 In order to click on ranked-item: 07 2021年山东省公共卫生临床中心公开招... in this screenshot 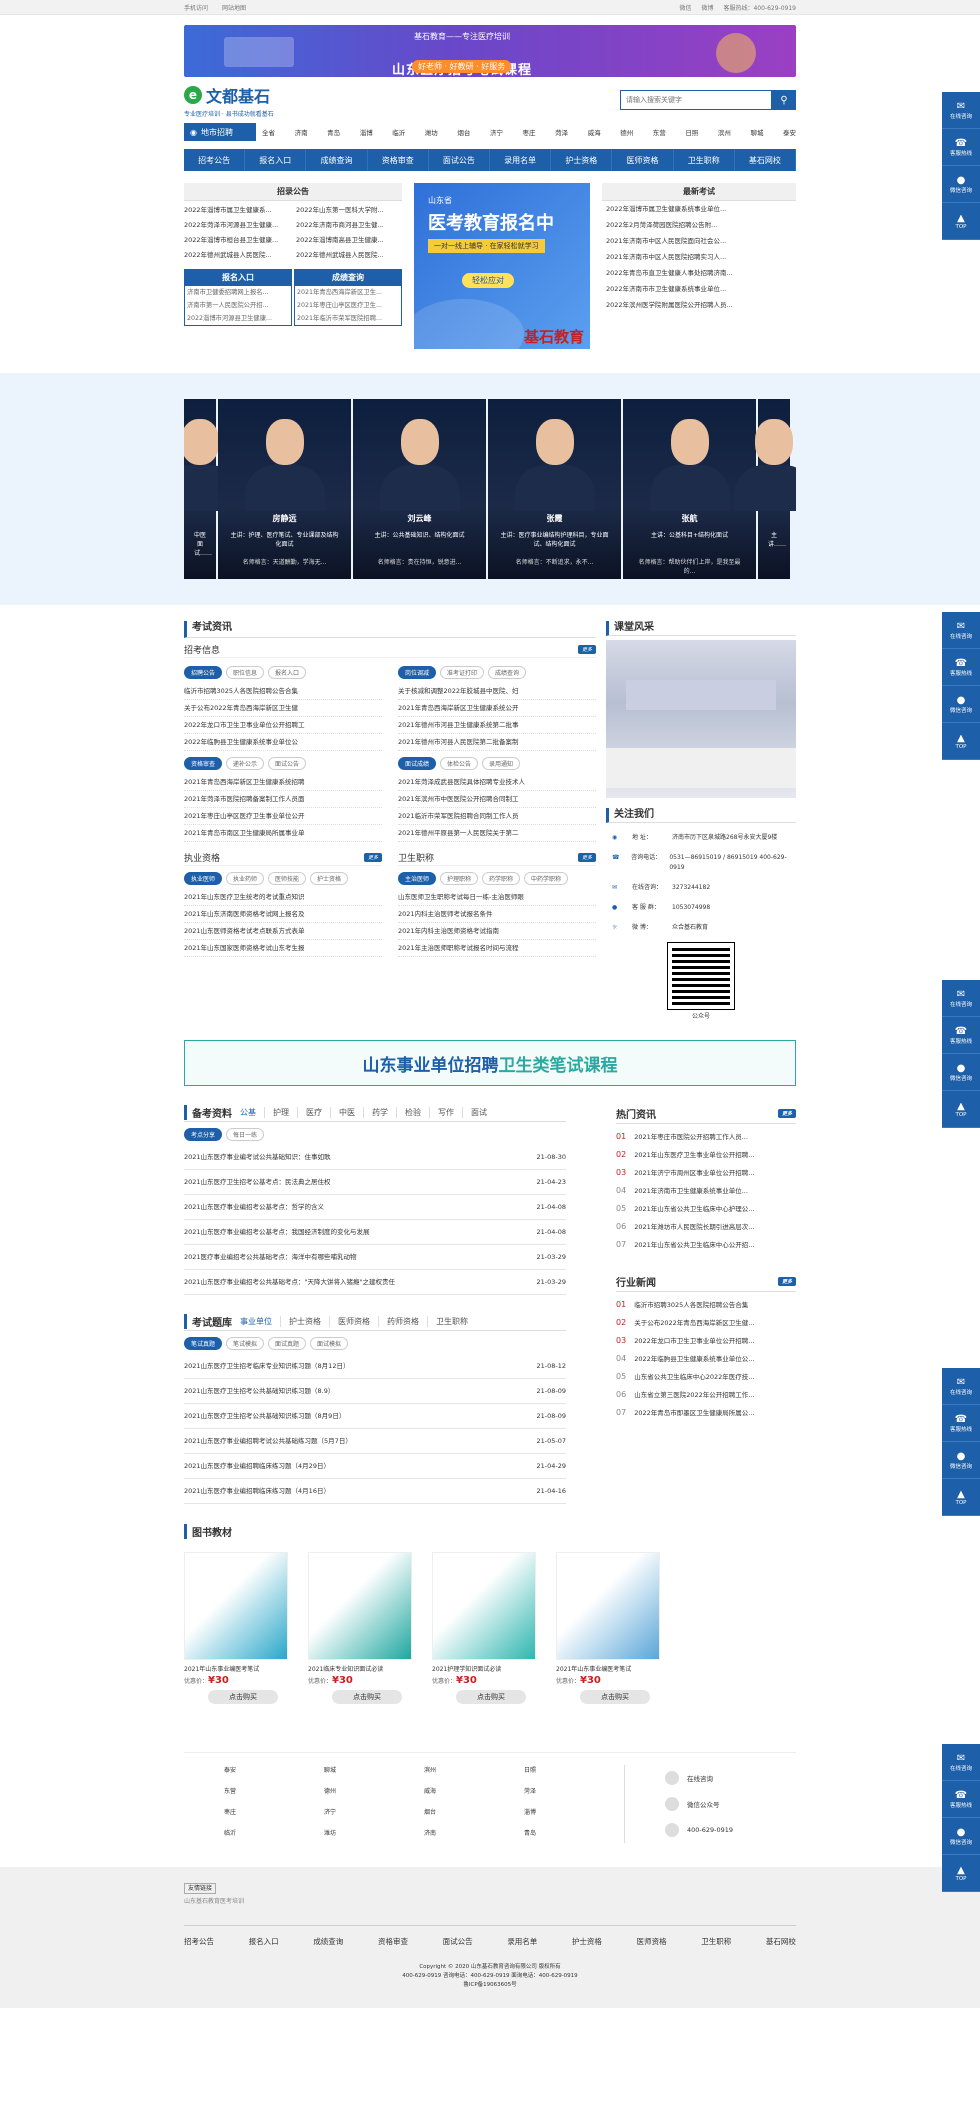, I will do `click(706, 1245)`.